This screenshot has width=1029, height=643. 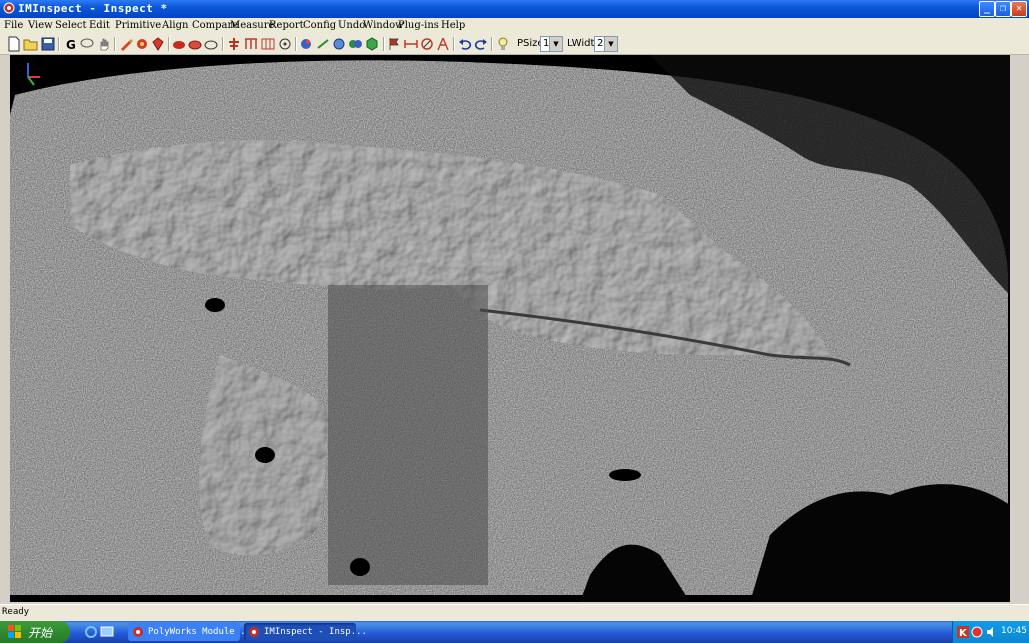 What do you see at coordinates (142, 44) in the screenshot?
I see `paint-icon` at bounding box center [142, 44].